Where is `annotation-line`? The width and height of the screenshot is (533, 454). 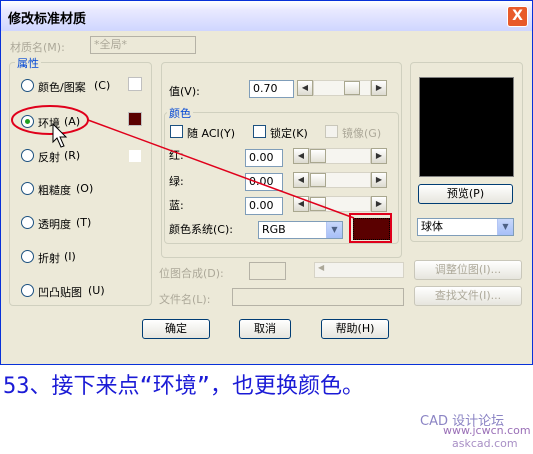 annotation-line is located at coordinates (221, 169).